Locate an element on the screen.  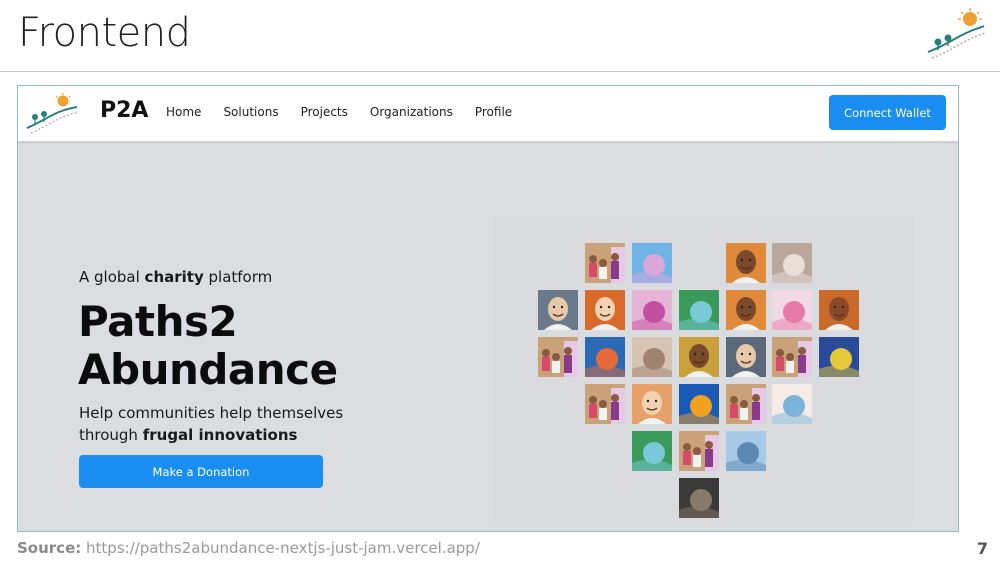
hero-title: Paths2 Abundance is located at coordinates (208, 346).